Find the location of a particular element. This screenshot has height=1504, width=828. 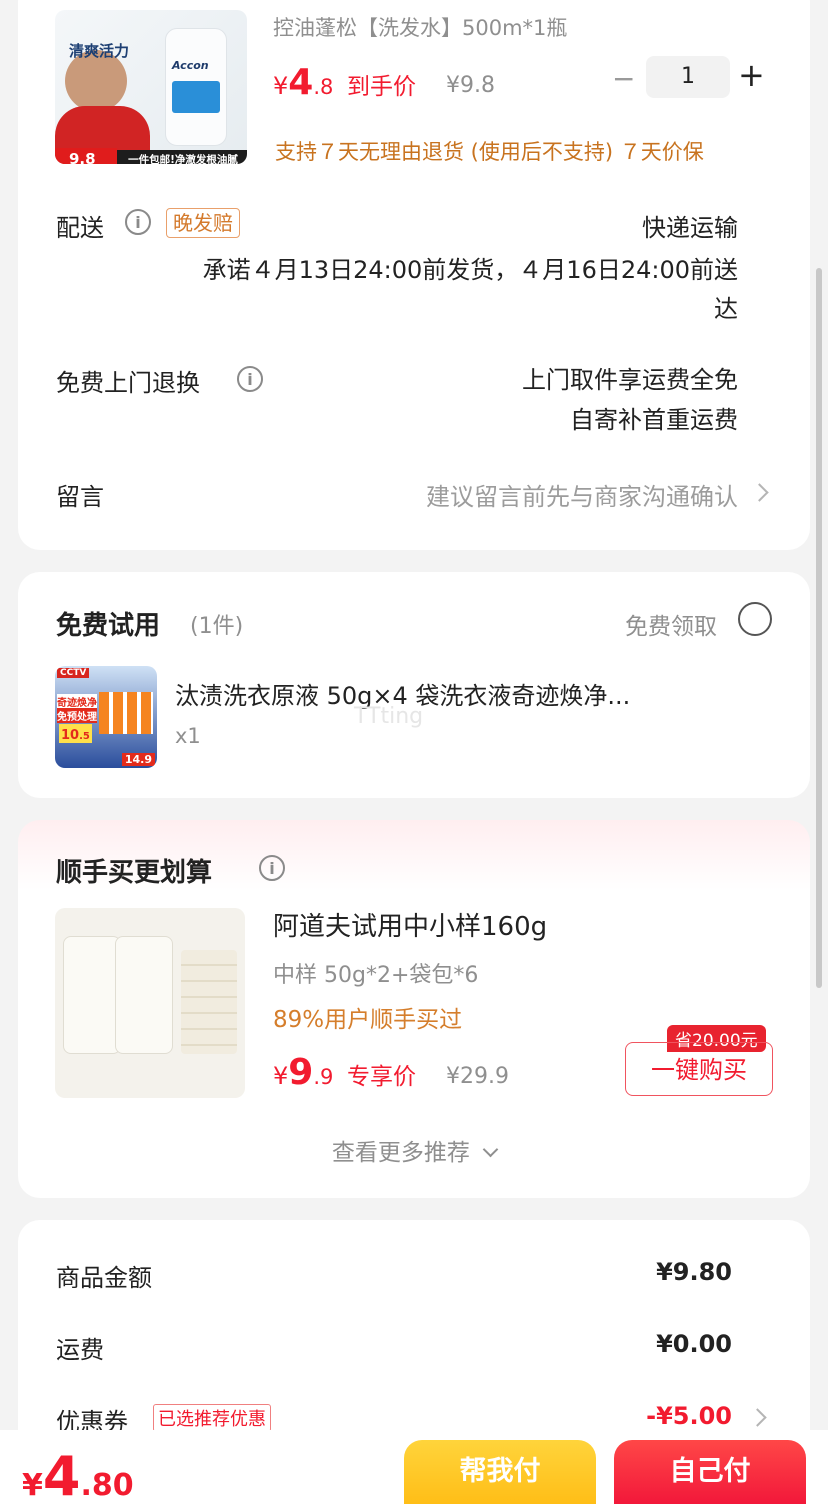

free-return-line2: 自寄补首重运费 is located at coordinates (654, 420).